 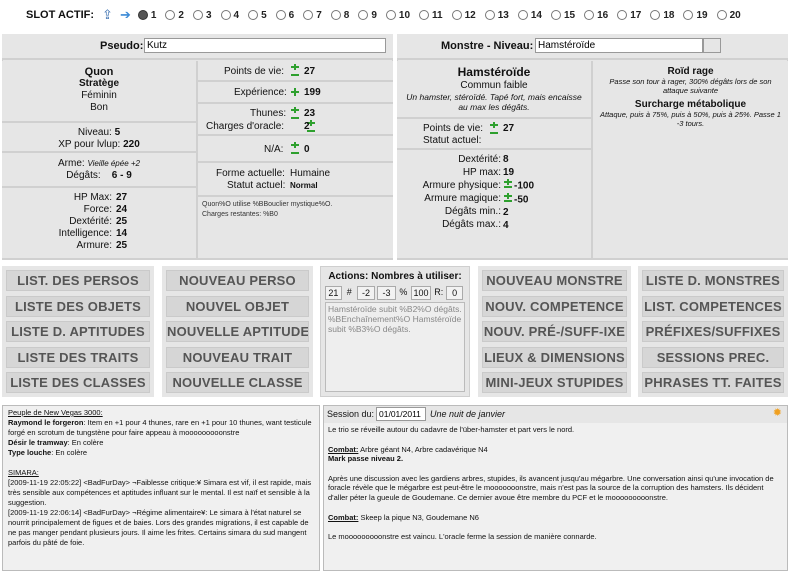 I want to click on nav-button: MINI-JEUX STUPIDES, so click(x=554, y=383).